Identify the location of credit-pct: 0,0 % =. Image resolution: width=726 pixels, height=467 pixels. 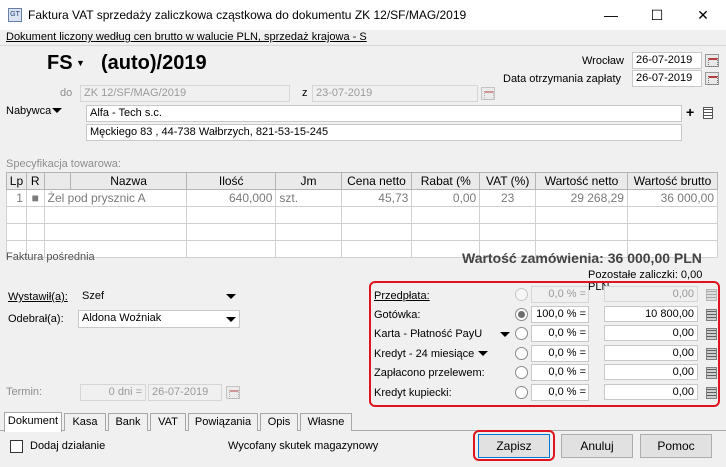
(560, 353).